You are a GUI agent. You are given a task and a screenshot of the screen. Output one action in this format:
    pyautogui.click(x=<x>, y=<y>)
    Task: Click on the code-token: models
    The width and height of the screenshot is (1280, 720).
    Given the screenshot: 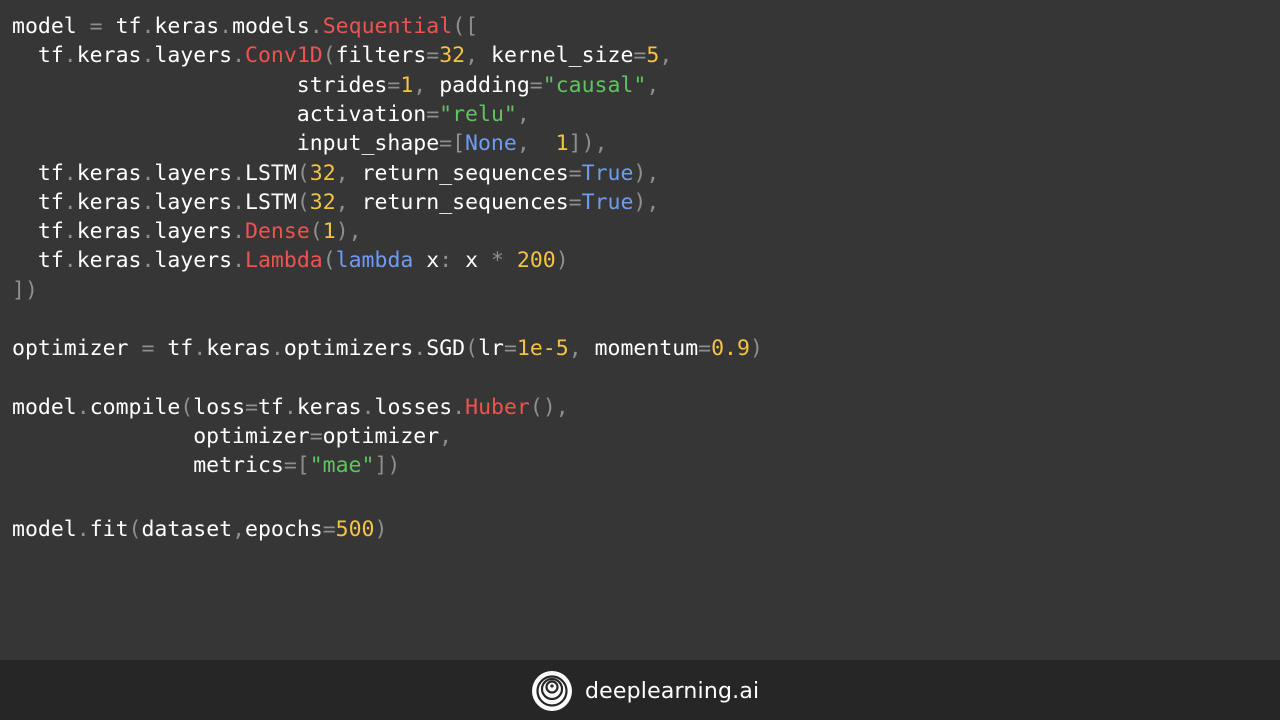 What is the action you would take?
    pyautogui.click(x=271, y=26)
    